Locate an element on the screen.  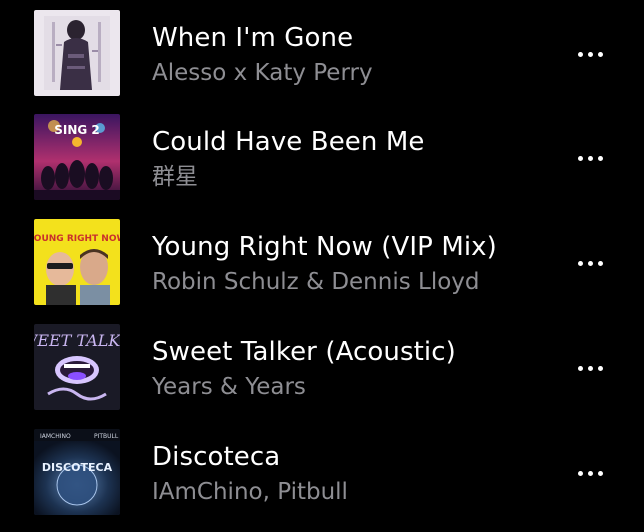
artwork-text: SWEET TALKER is located at coordinates (77, 340).